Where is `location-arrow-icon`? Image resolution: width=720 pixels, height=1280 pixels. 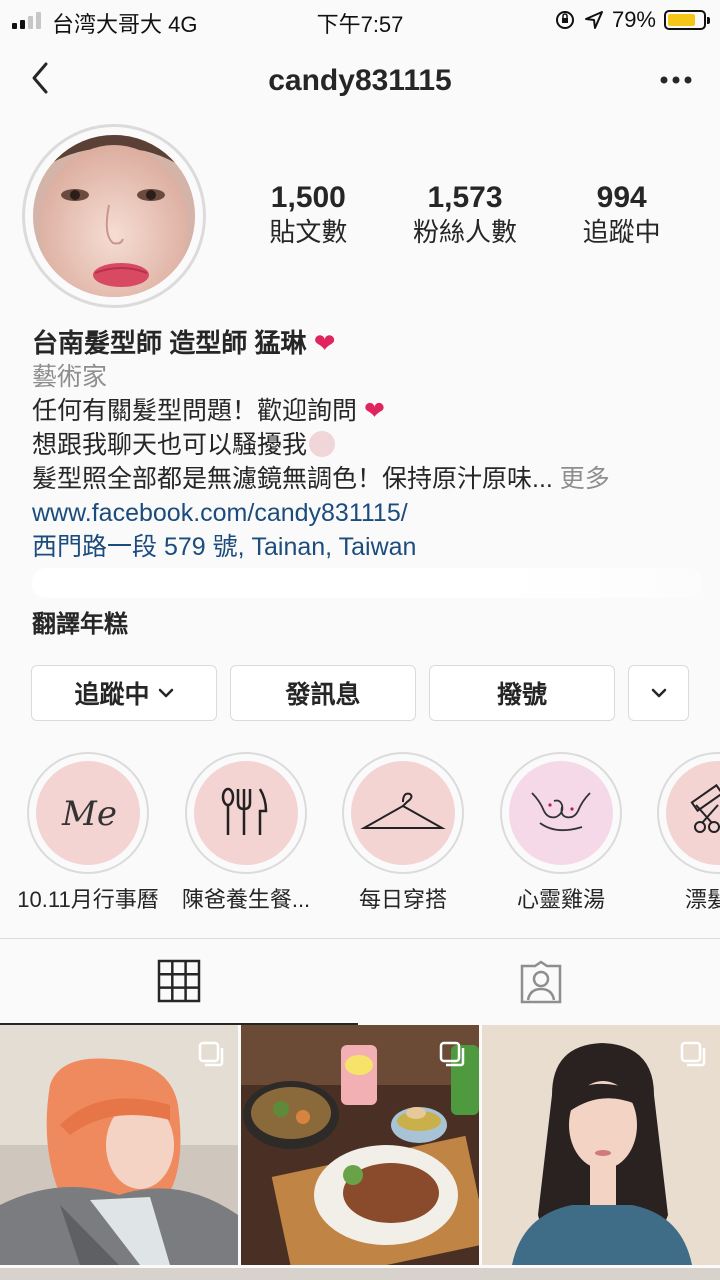 location-arrow-icon is located at coordinates (593, 20).